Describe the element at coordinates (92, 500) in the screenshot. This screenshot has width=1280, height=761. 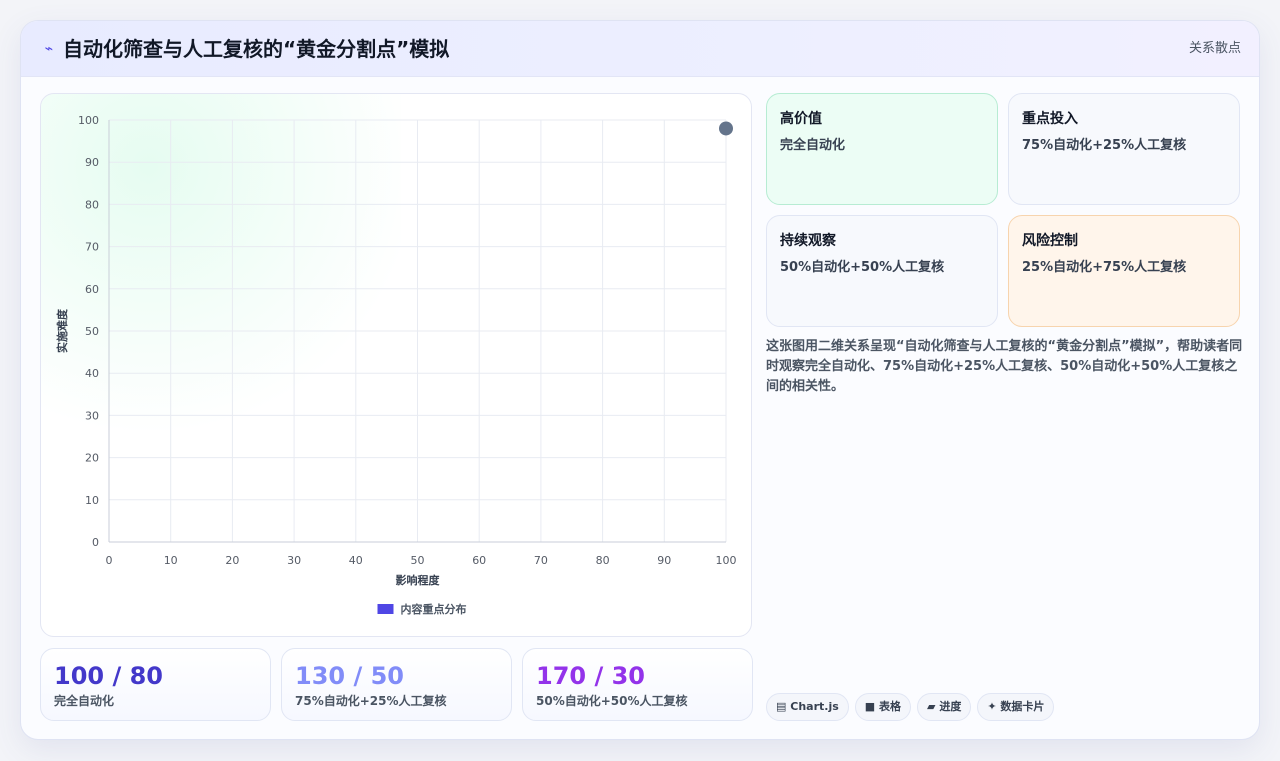
I see `y-tick-label: 10` at that location.